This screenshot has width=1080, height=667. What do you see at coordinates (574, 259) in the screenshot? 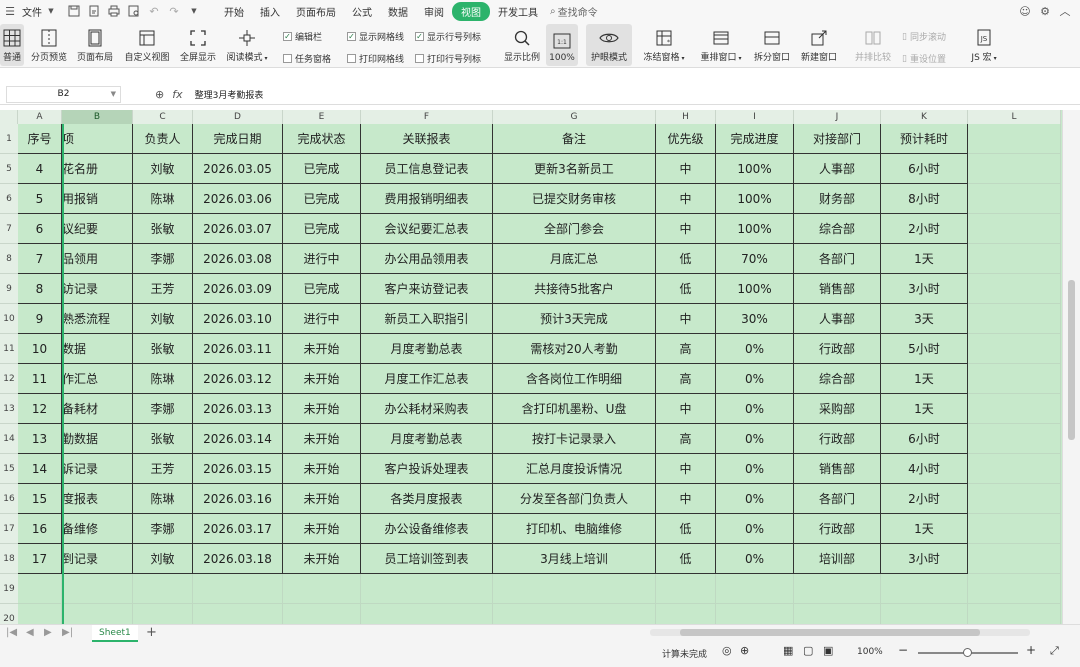
I see `table-cell: 月底汇总` at bounding box center [574, 259].